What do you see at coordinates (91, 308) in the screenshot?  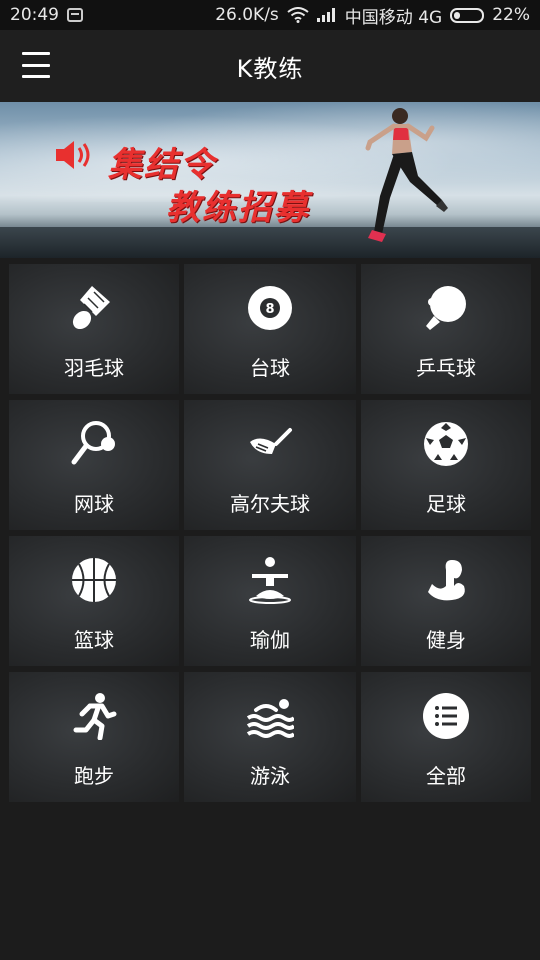 I see `shuttlecock-icon` at bounding box center [91, 308].